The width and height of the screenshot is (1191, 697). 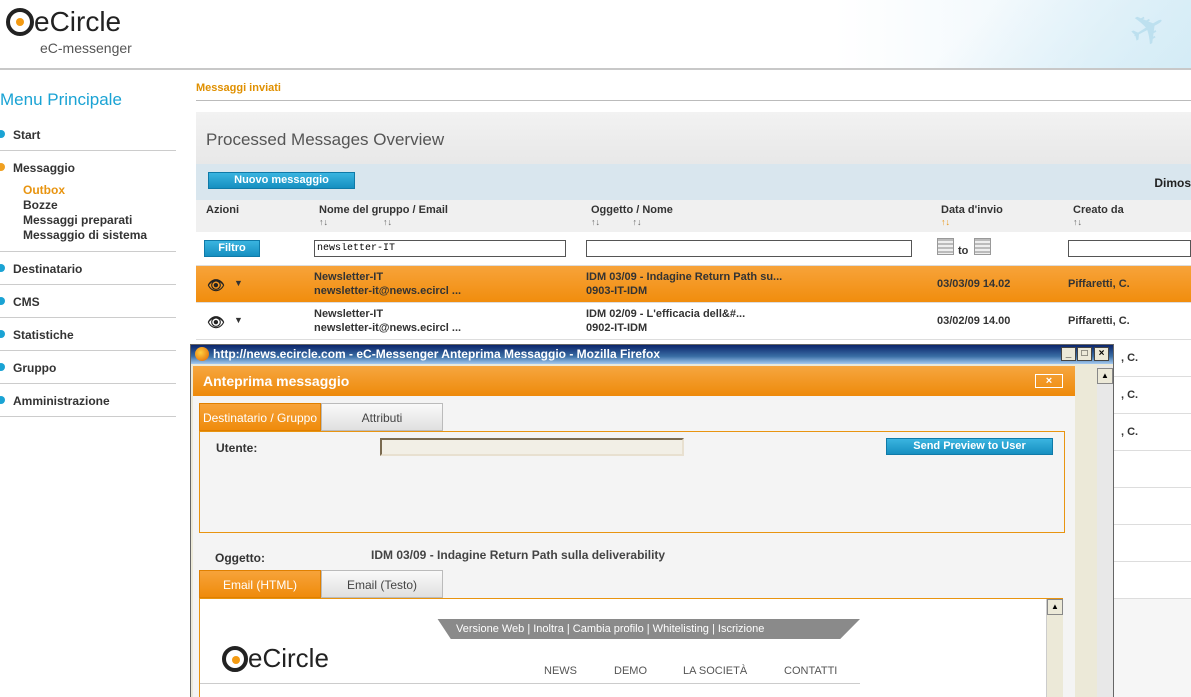 What do you see at coordinates (617, 291) in the screenshot?
I see `cell-name: 0903-IT-IDM` at bounding box center [617, 291].